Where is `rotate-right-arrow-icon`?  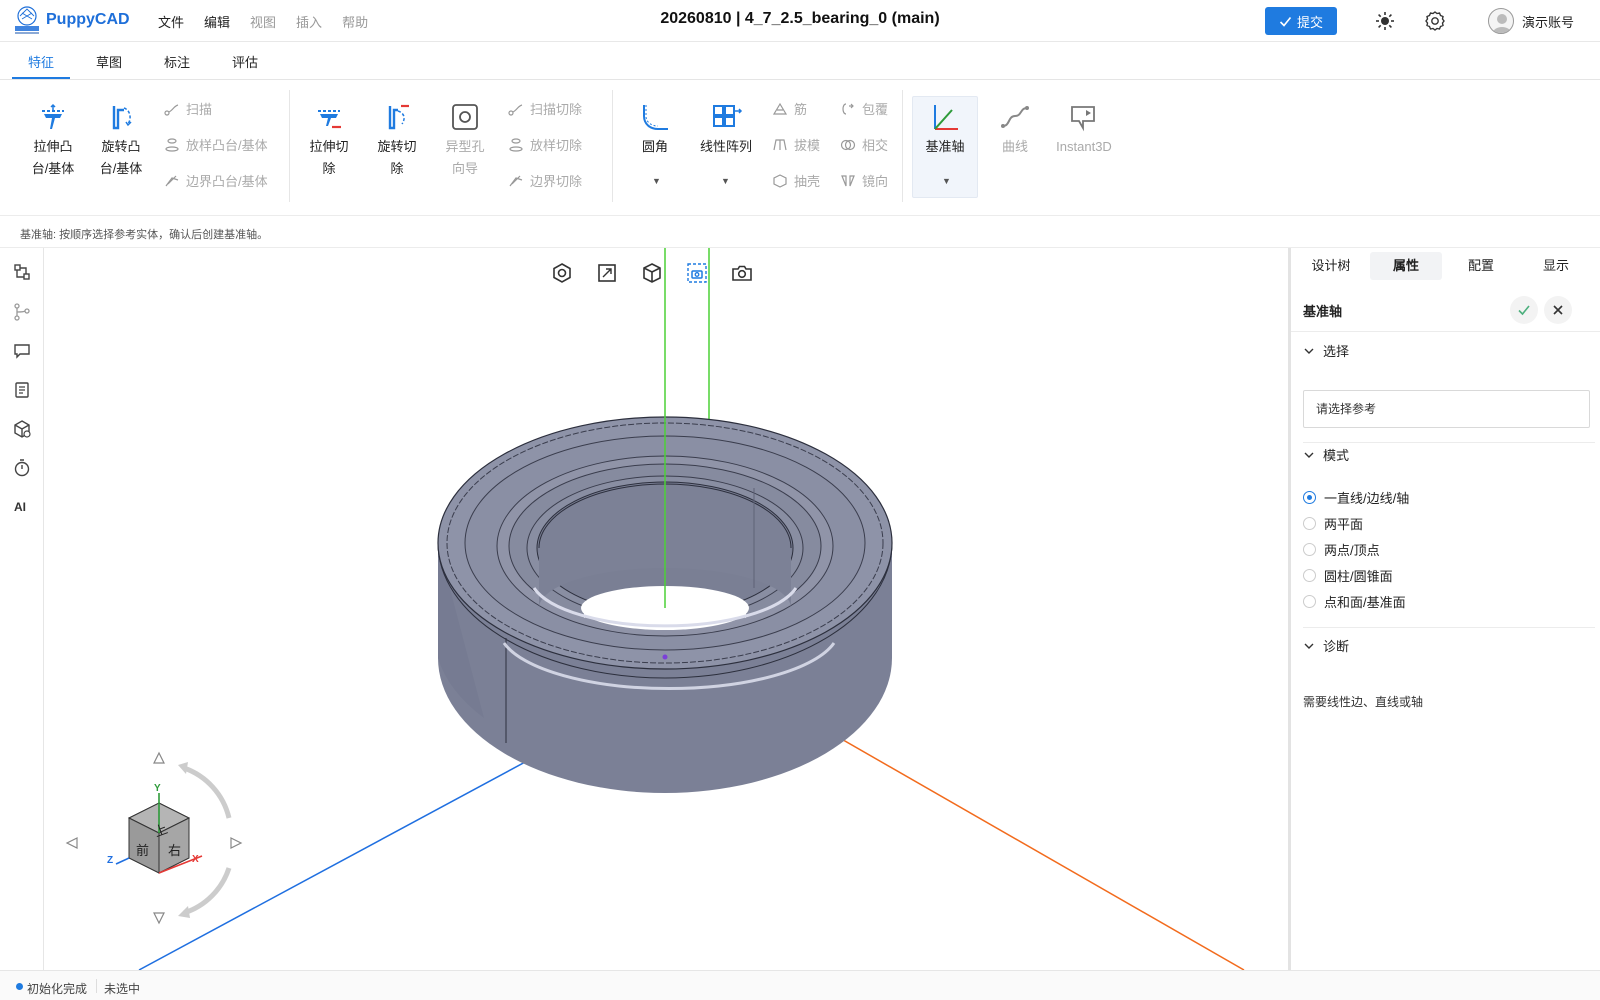 rotate-right-arrow-icon is located at coordinates (236, 843).